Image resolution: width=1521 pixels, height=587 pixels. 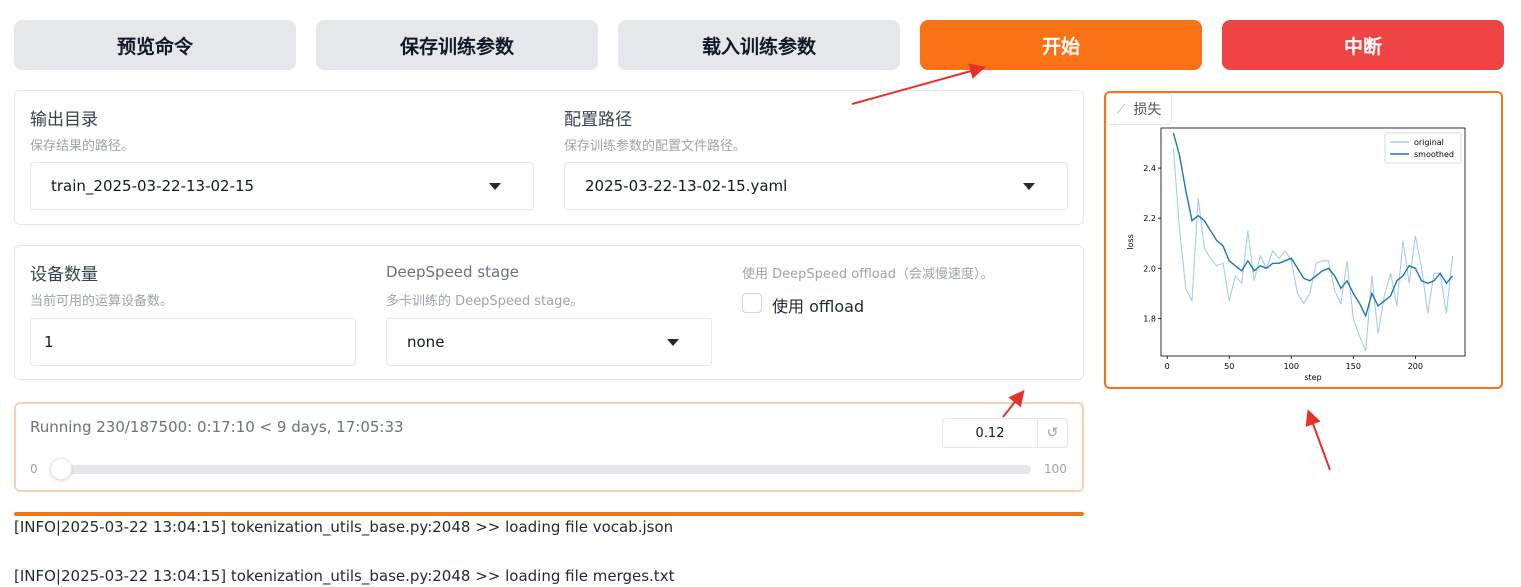 What do you see at coordinates (545, 469) in the screenshot?
I see `progress-slider-track` at bounding box center [545, 469].